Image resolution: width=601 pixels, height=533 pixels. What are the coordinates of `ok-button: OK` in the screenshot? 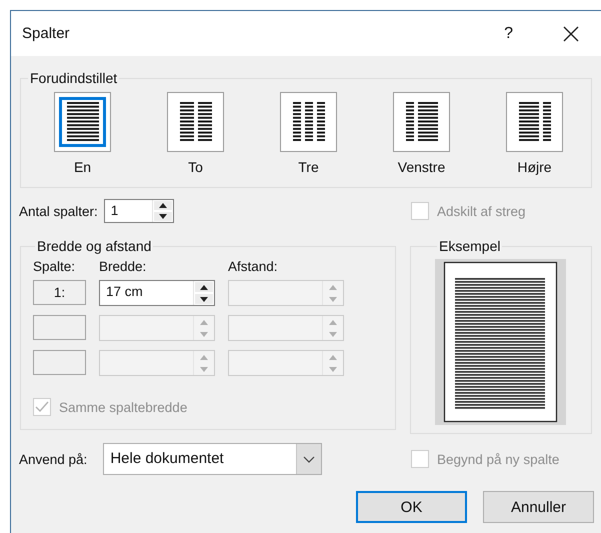 It's located at (411, 507).